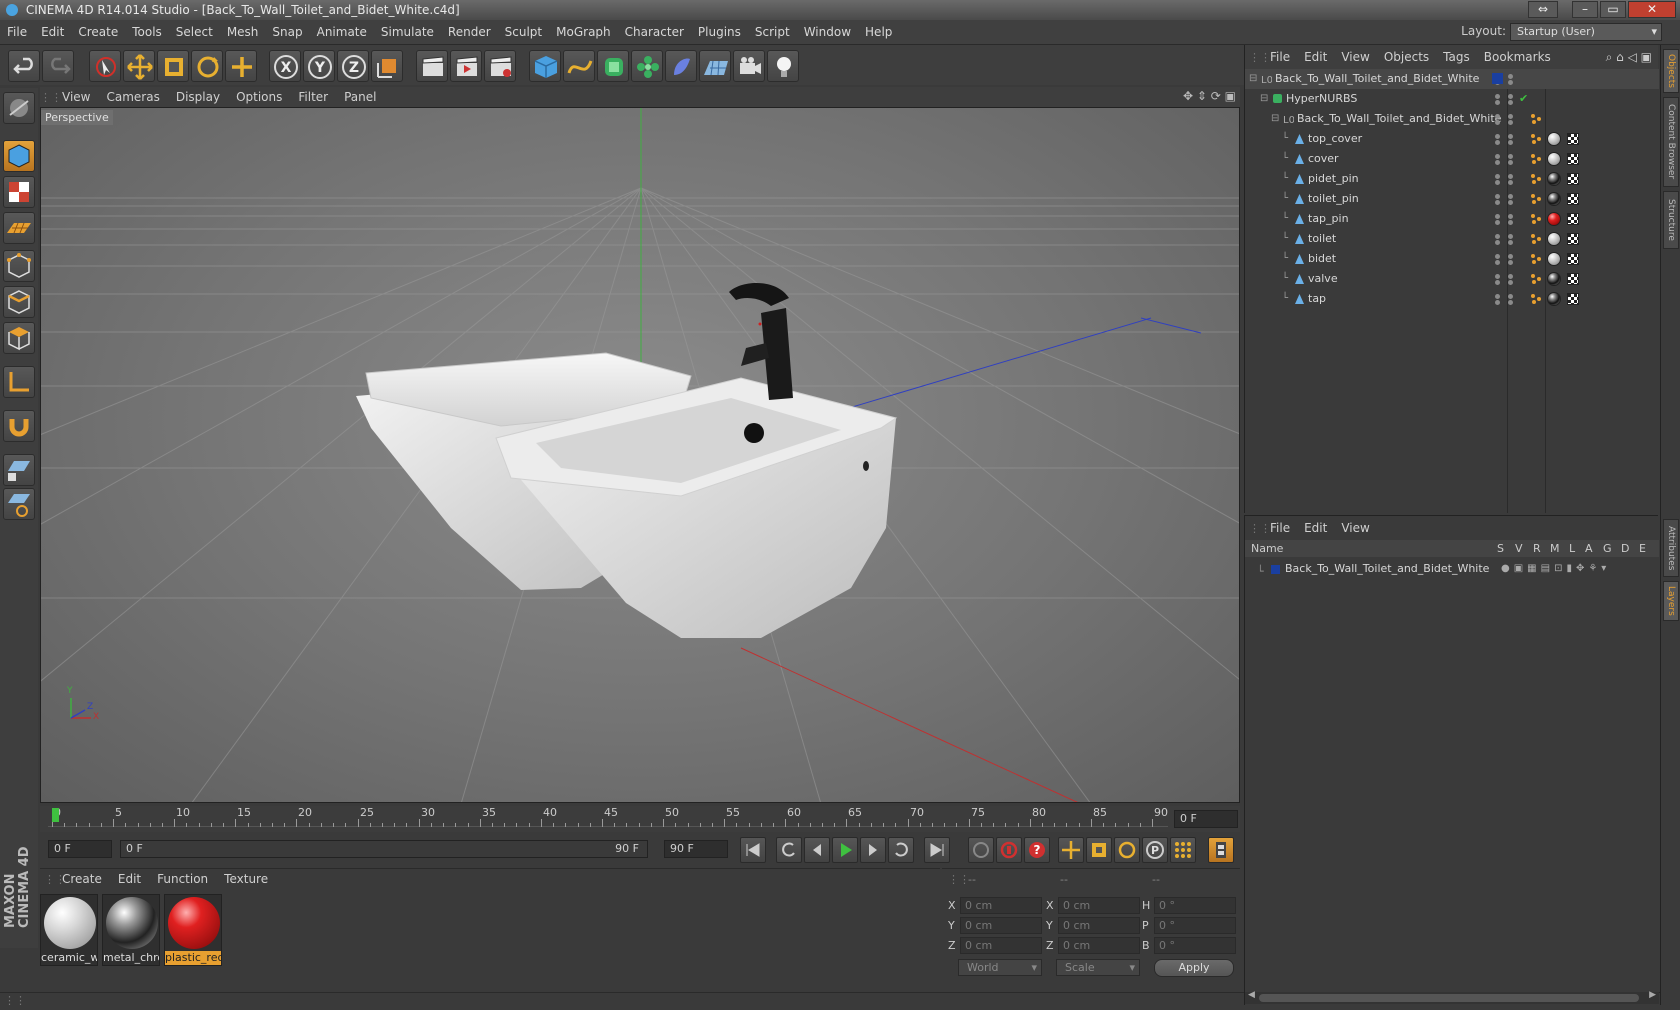 The image size is (1680, 1010). Describe the element at coordinates (1452, 99) in the screenshot. I see `object-row: ⊟ HyperNURBS ✔` at that location.